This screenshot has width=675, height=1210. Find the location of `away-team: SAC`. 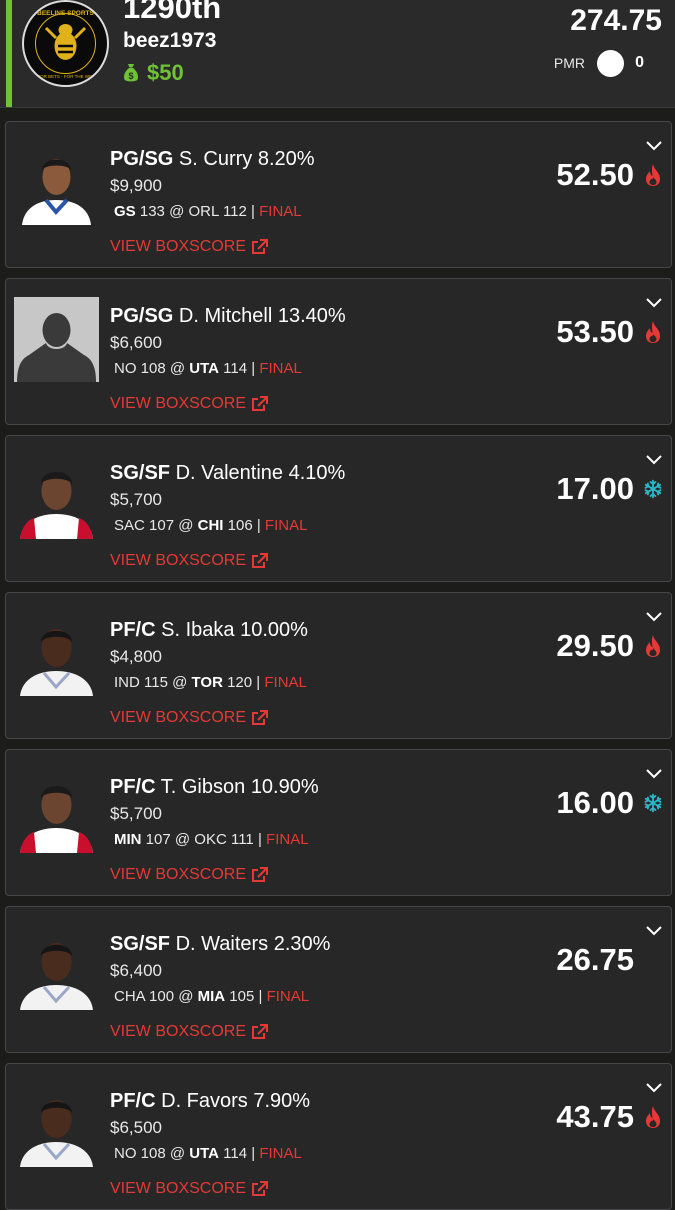

away-team: SAC is located at coordinates (129, 525).